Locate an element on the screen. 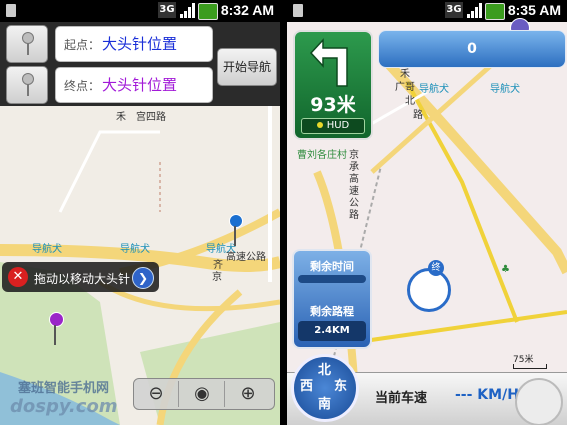  zoom-out-icon: ⊖ is located at coordinates (156, 394).